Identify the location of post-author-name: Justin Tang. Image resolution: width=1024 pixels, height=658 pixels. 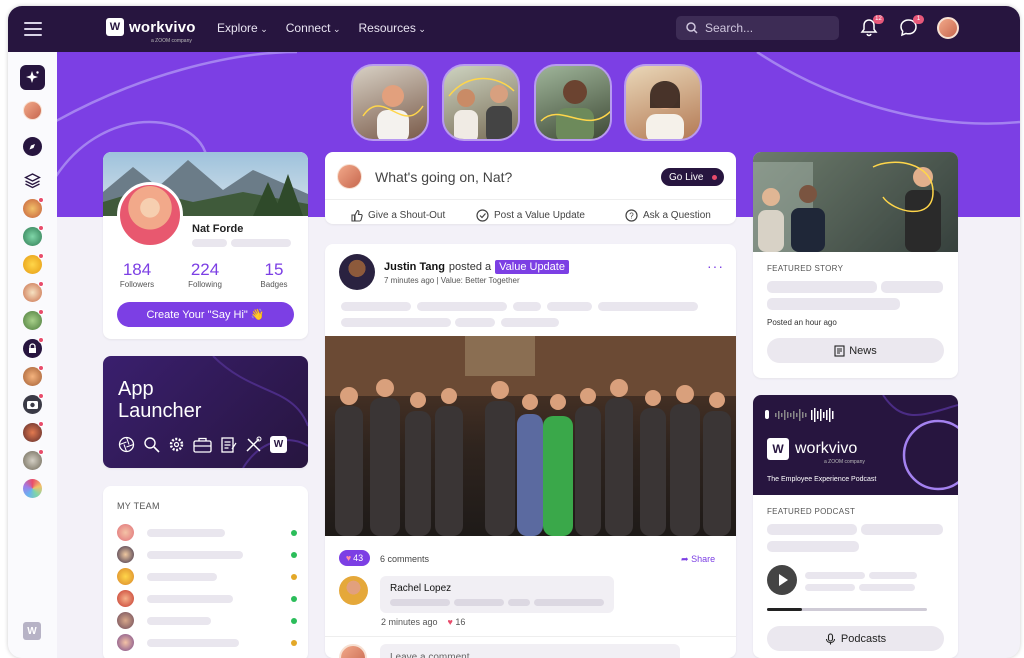
(414, 267).